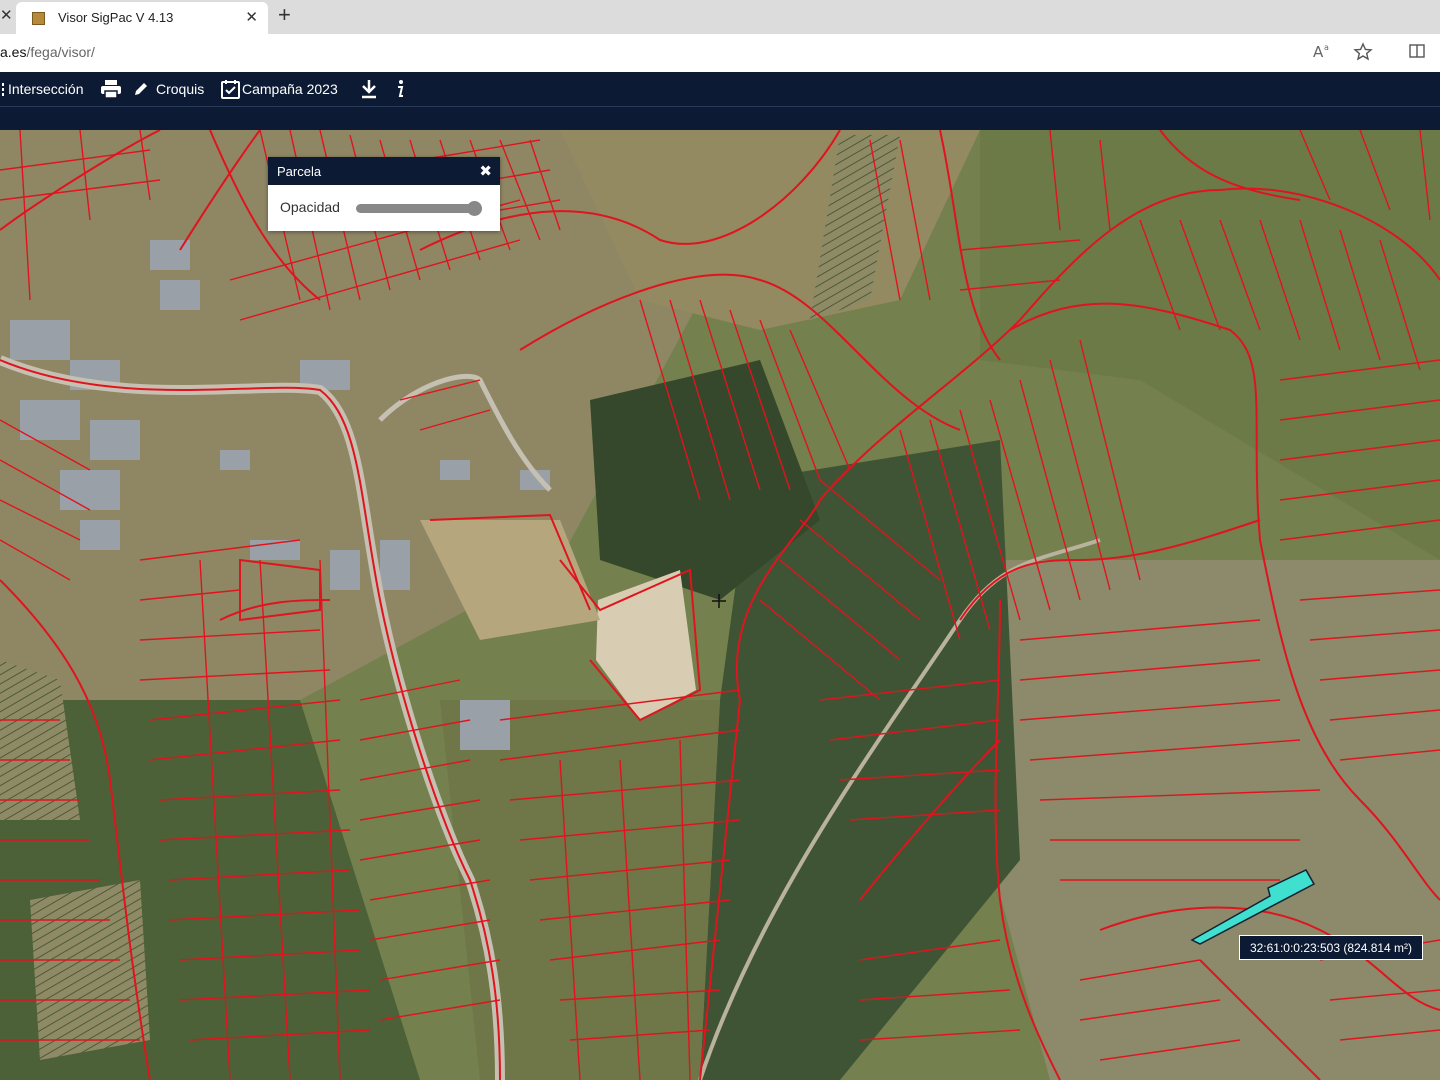  I want to click on split-screen-icon, so click(1417, 53).